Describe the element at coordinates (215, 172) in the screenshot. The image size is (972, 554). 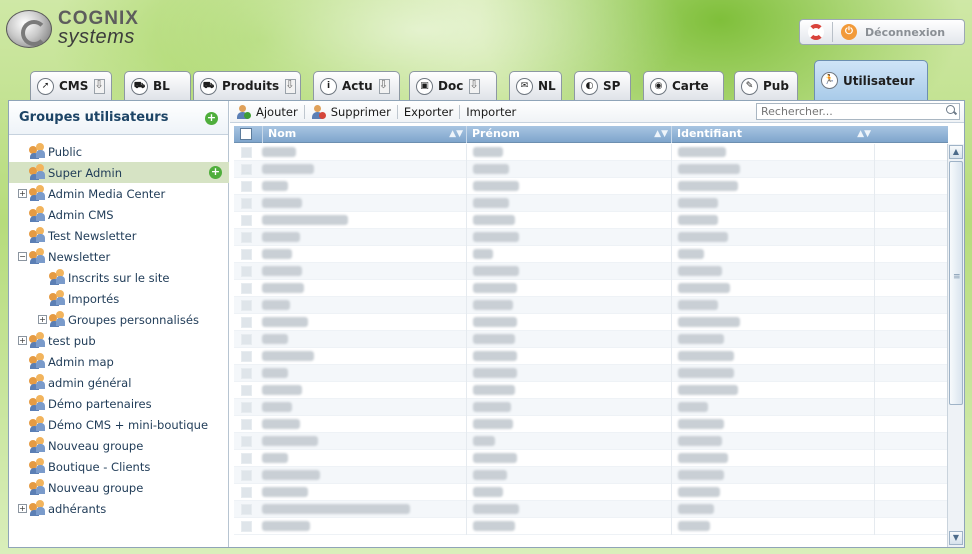
I see `add-subgroup-icon: +` at that location.